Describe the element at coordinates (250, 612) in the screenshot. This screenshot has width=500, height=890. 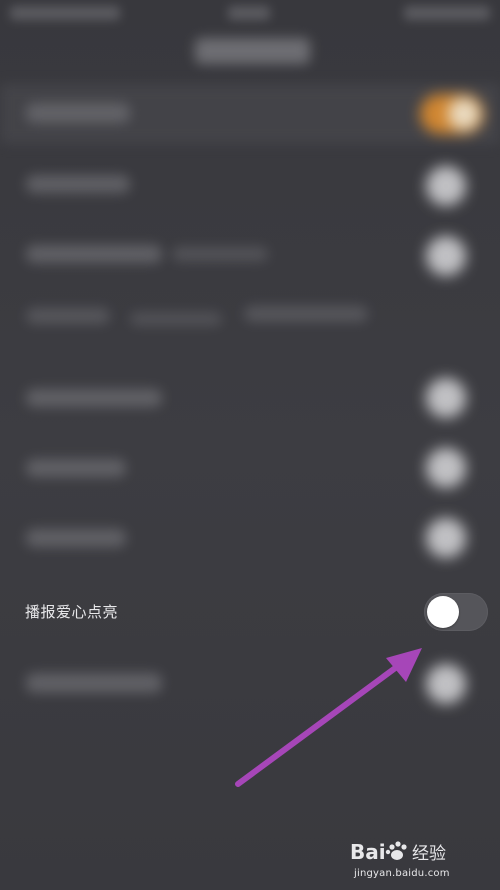
I see `love-broadcast-row: 播报爱心点亮` at that location.